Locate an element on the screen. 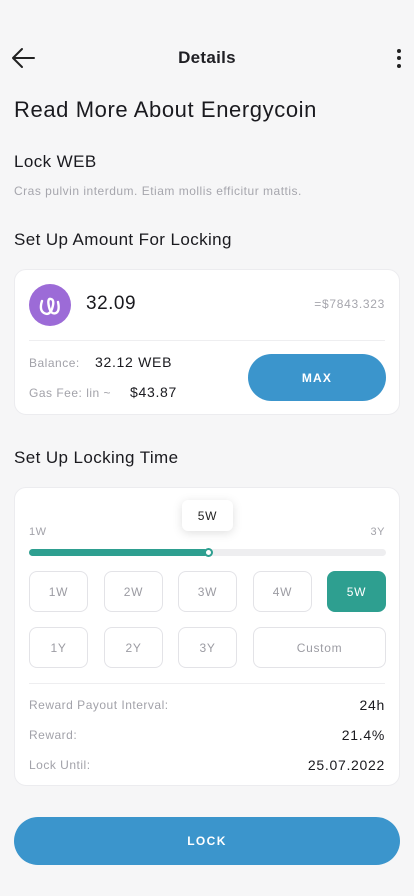  option-3w: 3W is located at coordinates (207, 591).